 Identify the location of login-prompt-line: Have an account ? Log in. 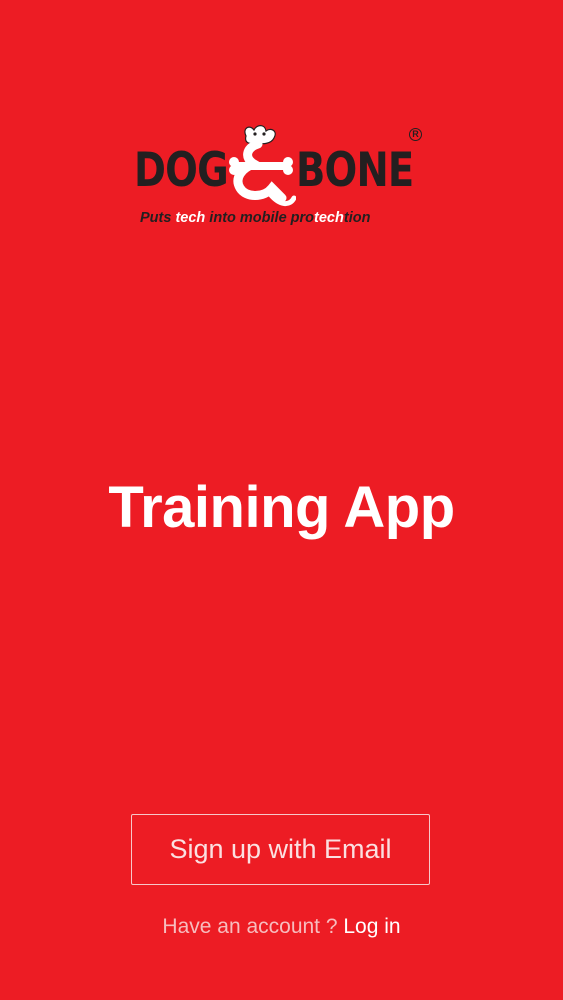
(281, 927).